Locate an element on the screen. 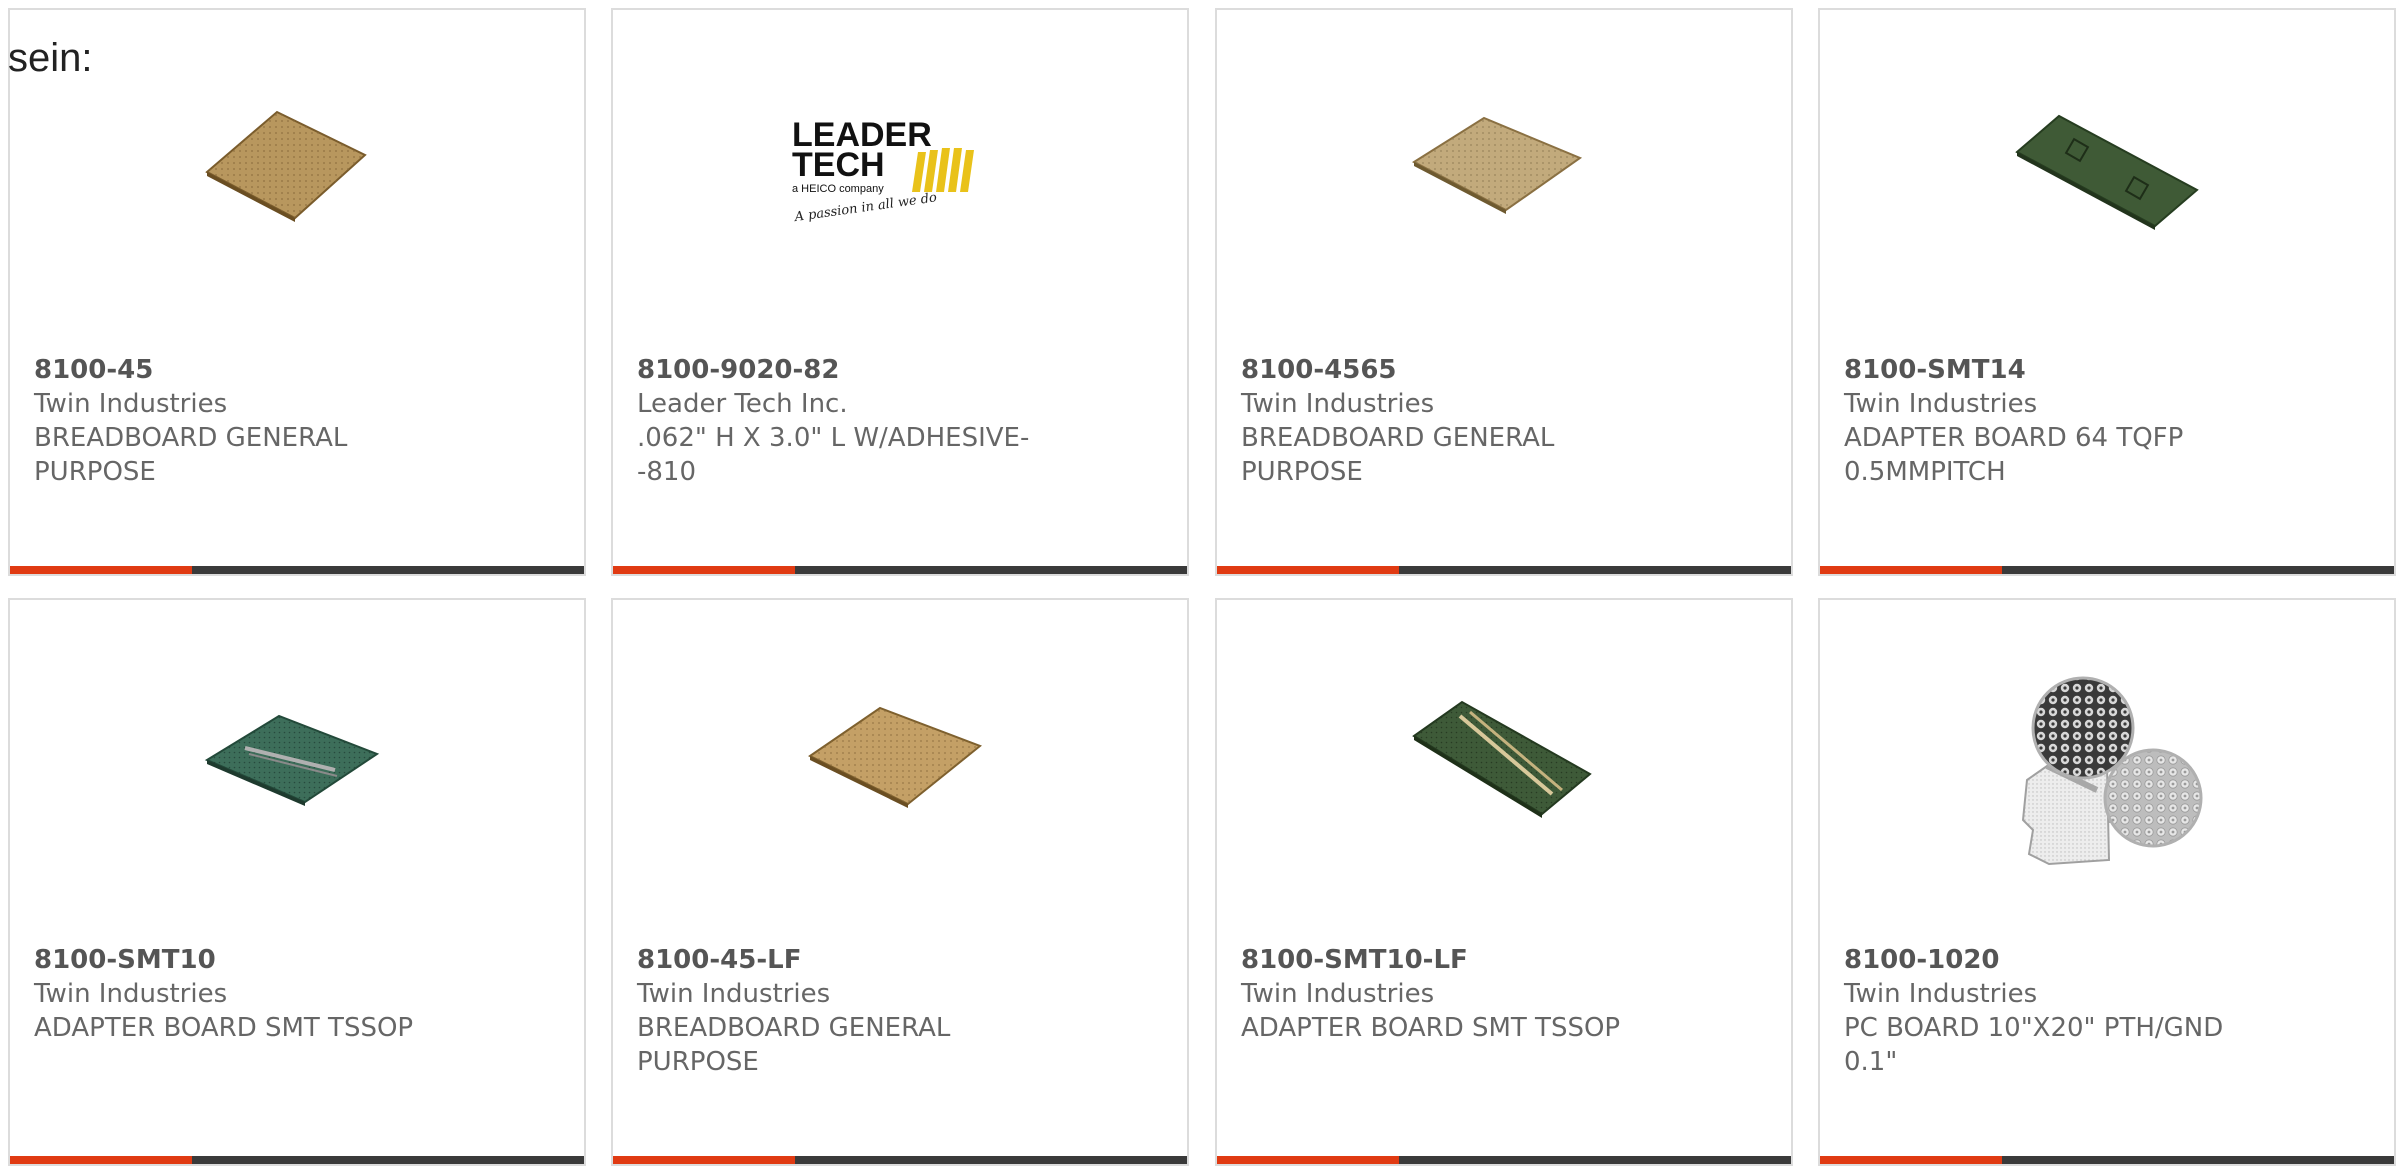 The image size is (2400, 1166). logo-stripes-icon is located at coordinates (943, 170).